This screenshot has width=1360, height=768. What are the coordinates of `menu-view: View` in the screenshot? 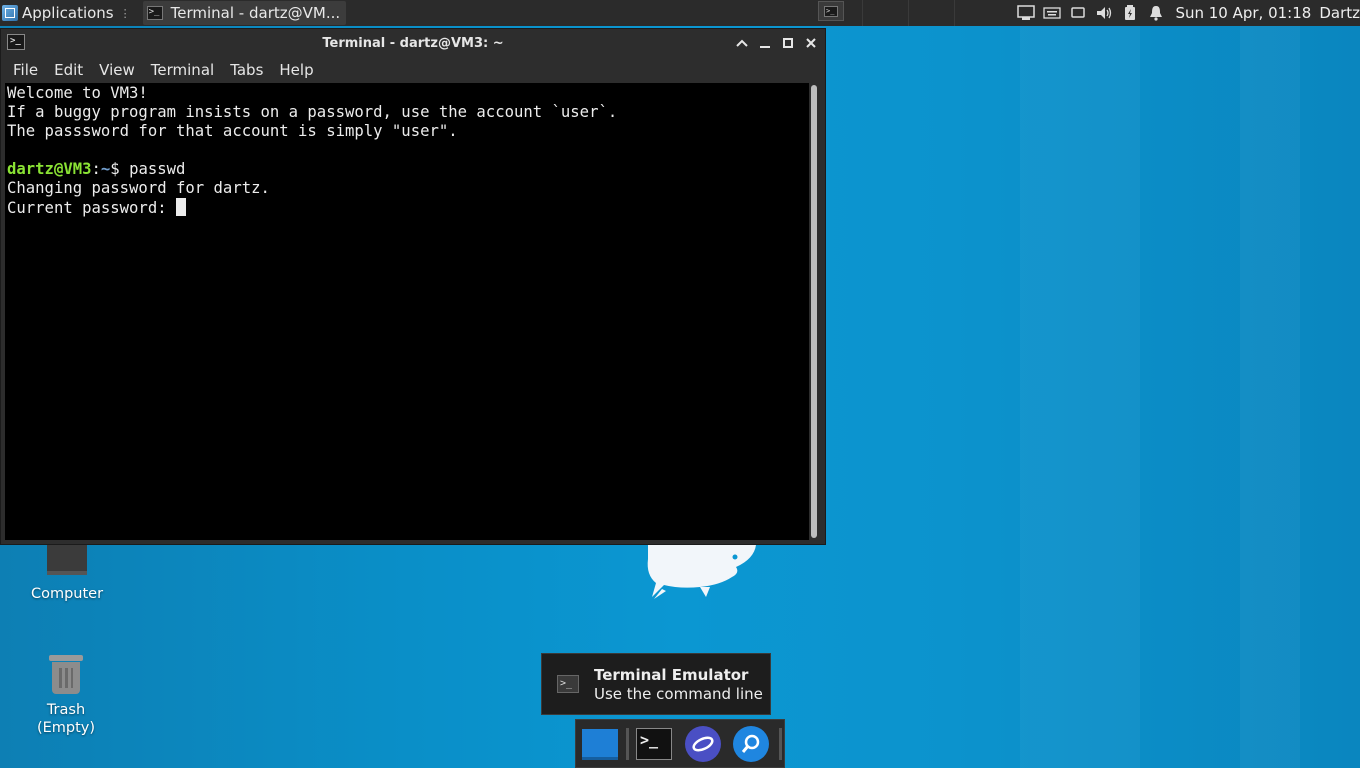 It's located at (117, 70).